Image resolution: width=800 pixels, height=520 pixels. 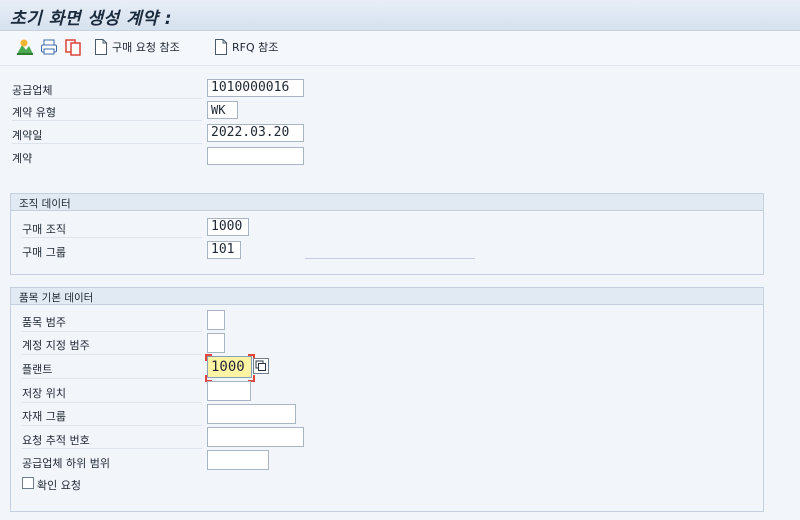 I want to click on account-assignment-field, so click(x=216, y=343).